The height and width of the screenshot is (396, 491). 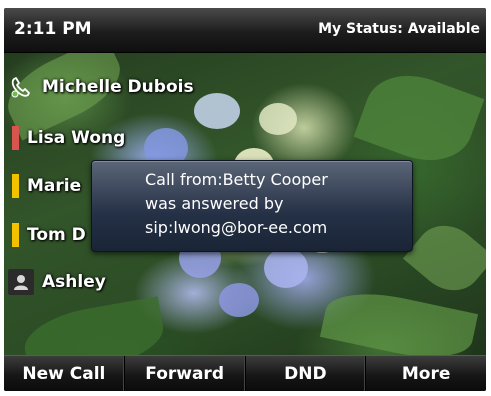 What do you see at coordinates (21, 87) in the screenshot?
I see `phone-handset-icon` at bounding box center [21, 87].